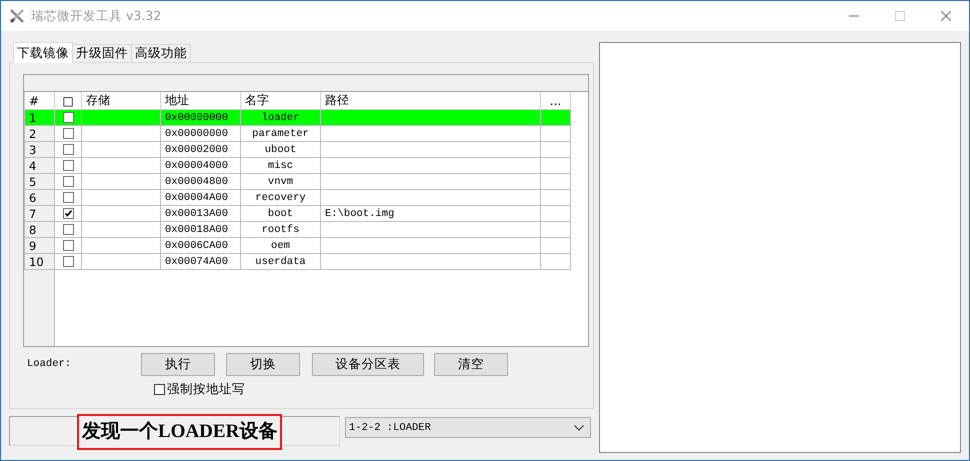 The width and height of the screenshot is (970, 461). Describe the element at coordinates (280, 262) in the screenshot. I see `table-cell: userdata` at that location.